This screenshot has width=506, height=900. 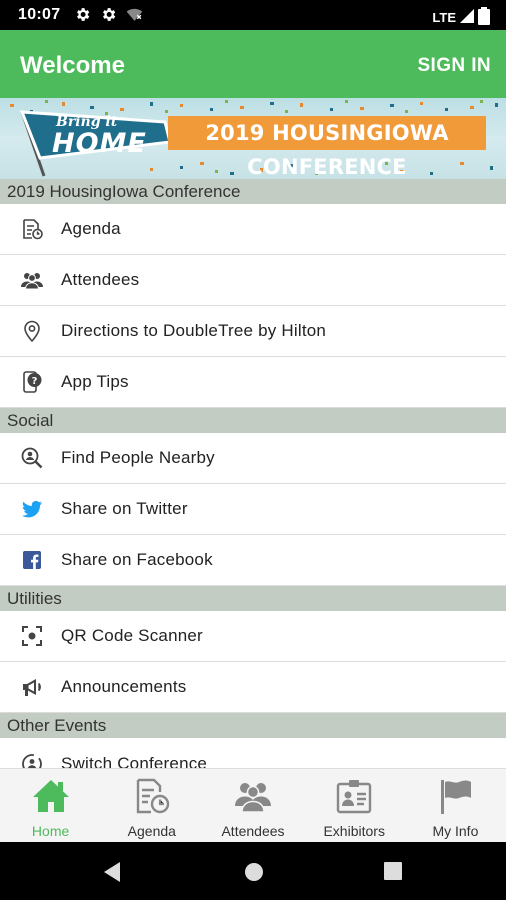 What do you see at coordinates (124, 686) in the screenshot?
I see `menu-item-label: Announcements` at bounding box center [124, 686].